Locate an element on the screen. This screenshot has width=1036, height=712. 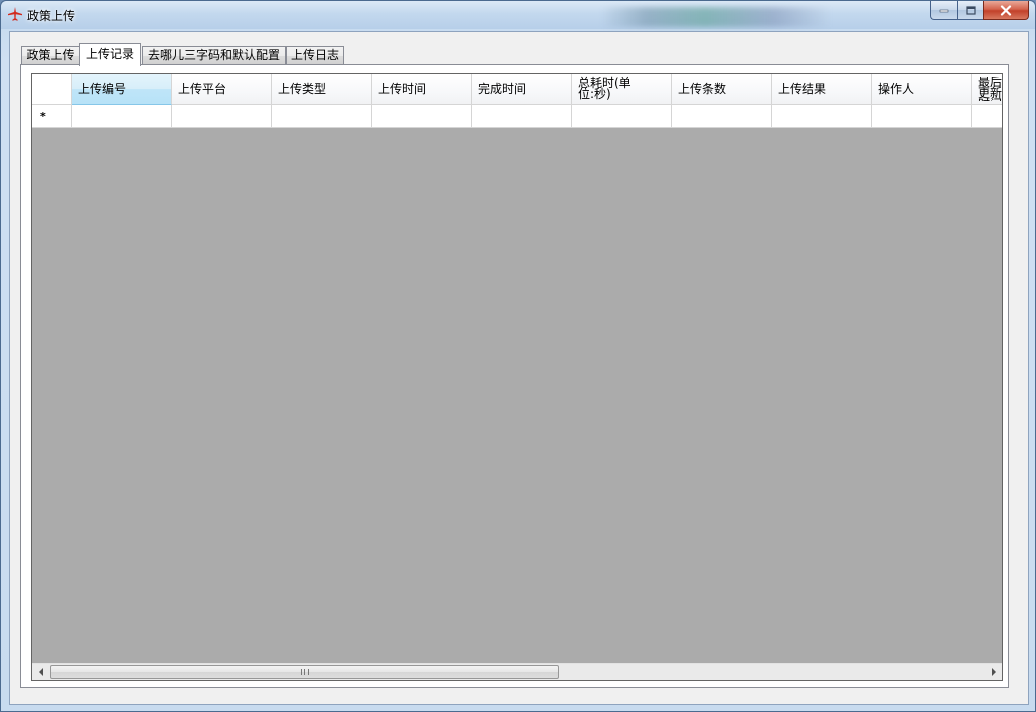
title-bar-background-decoration is located at coordinates (716, 17).